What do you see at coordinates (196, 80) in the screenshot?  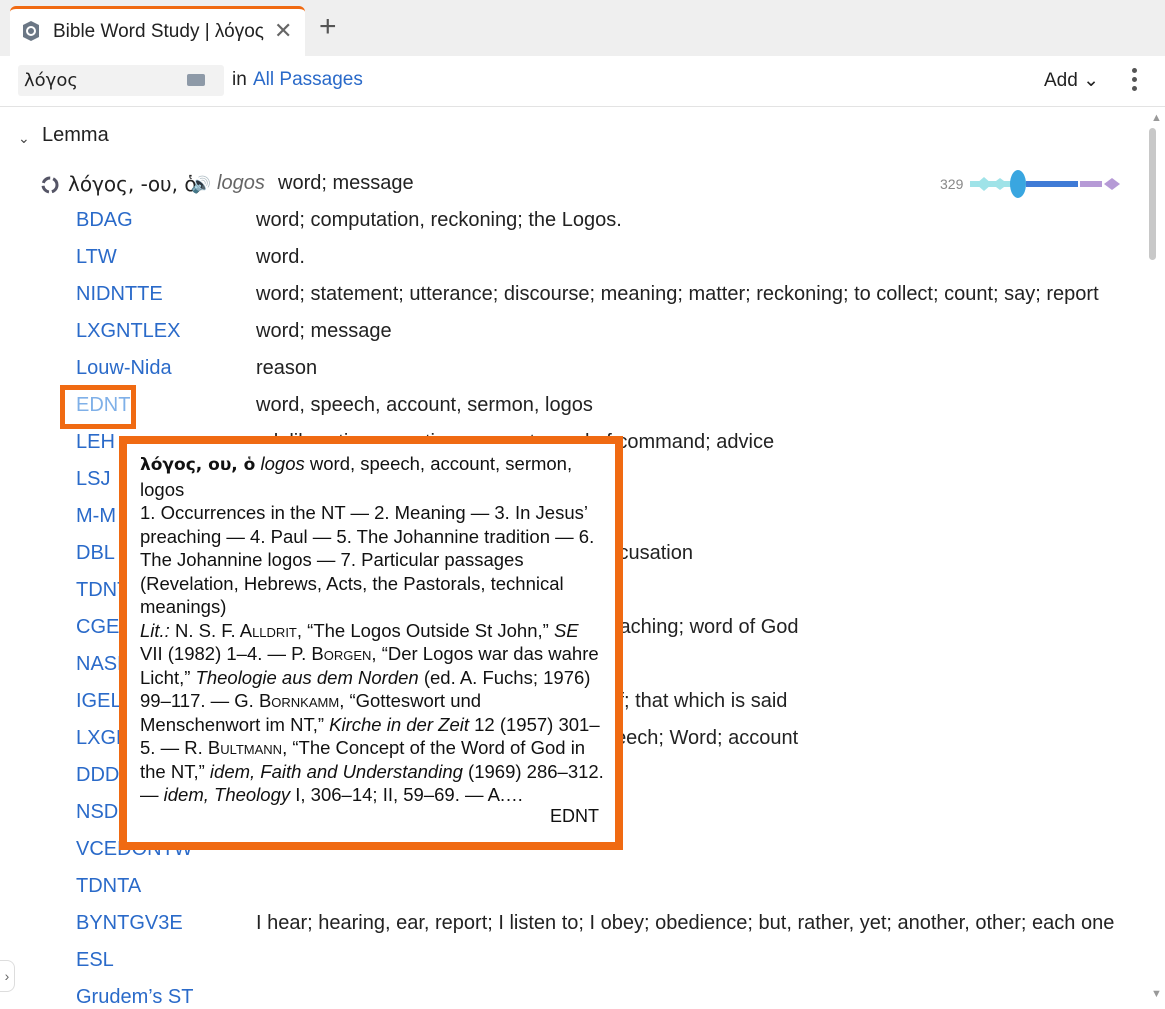 I see `keyboard-icon` at bounding box center [196, 80].